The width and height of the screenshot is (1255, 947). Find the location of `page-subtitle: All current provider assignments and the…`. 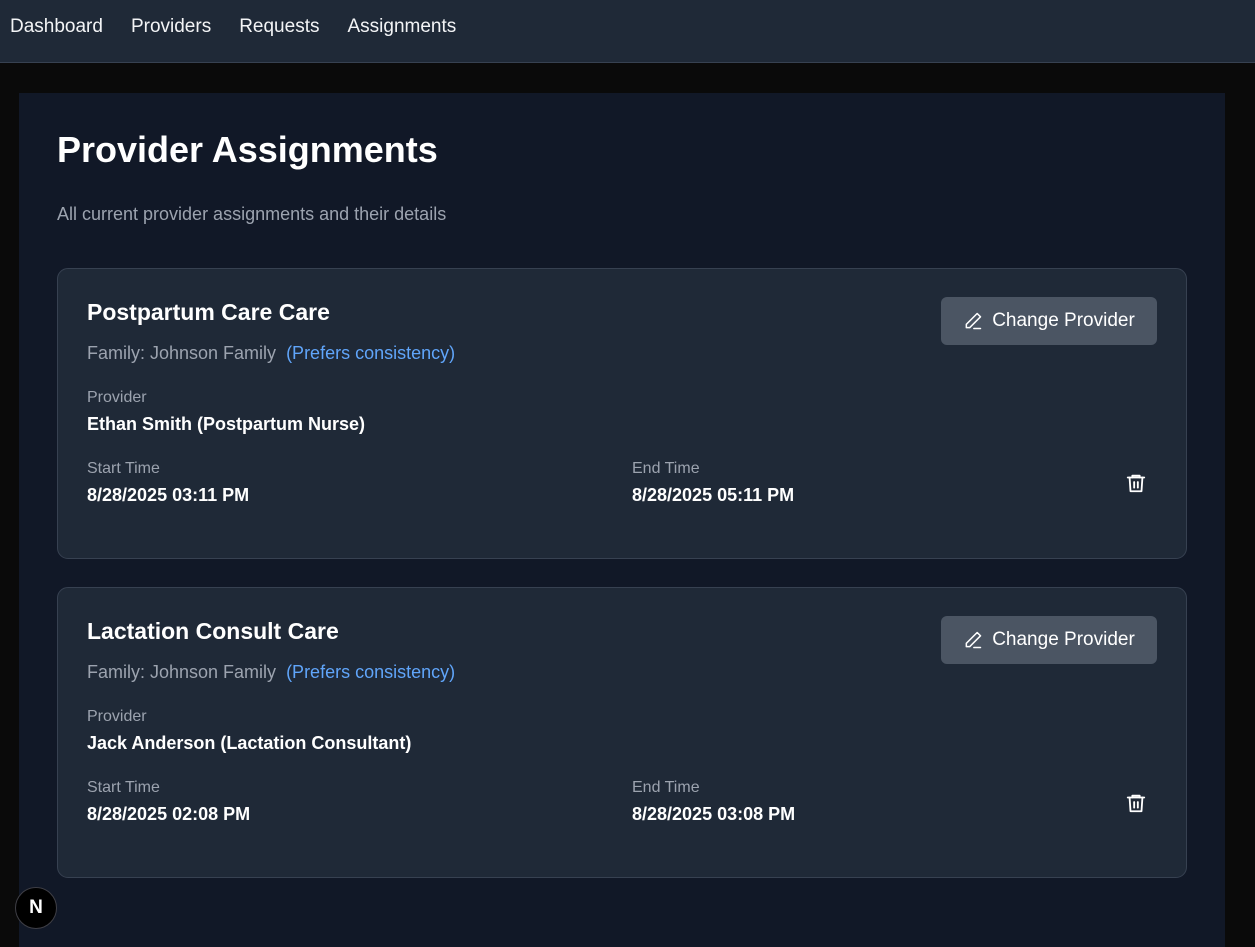

page-subtitle: All current provider assignments and the… is located at coordinates (252, 214).